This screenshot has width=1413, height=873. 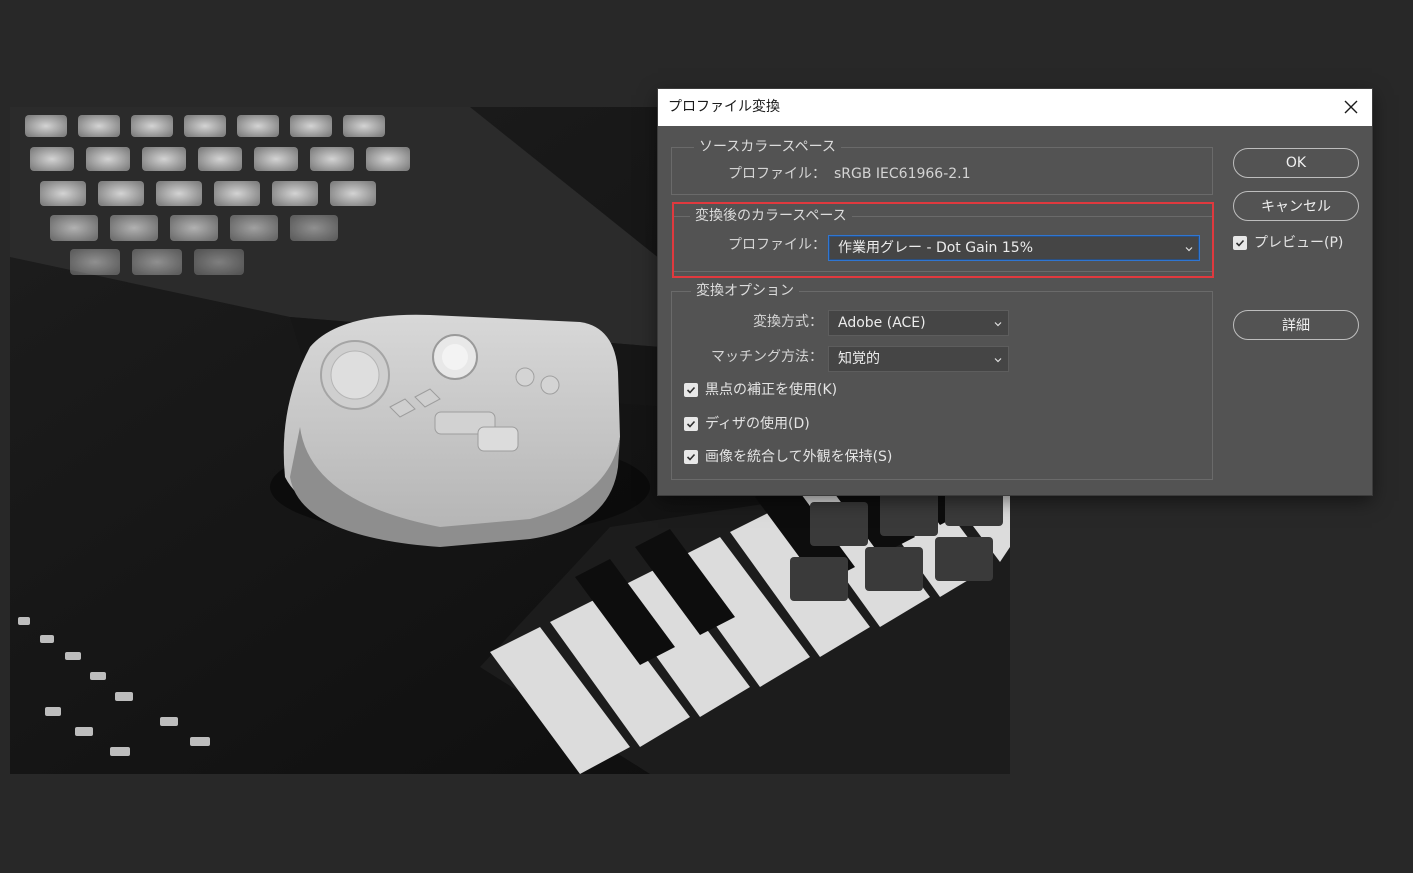 I want to click on engine-select: Adobe (ACE), so click(x=918, y=323).